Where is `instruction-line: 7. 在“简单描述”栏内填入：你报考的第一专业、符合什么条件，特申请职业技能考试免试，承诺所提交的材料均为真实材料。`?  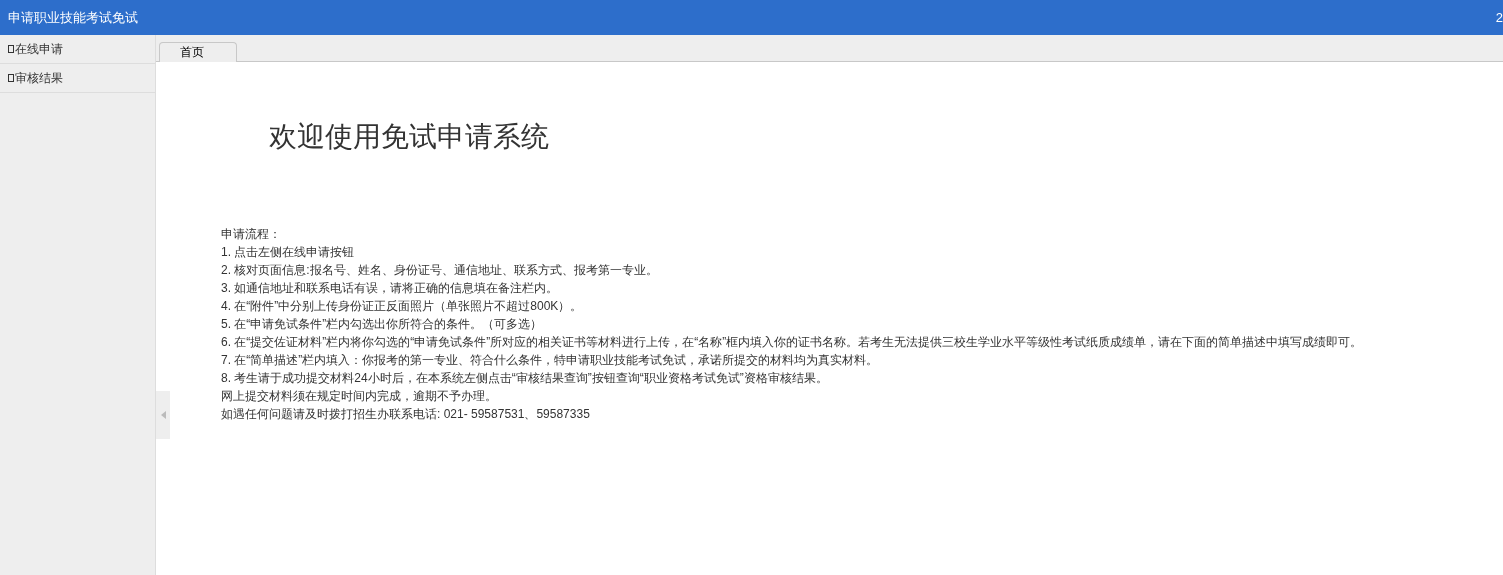 instruction-line: 7. 在“简单描述”栏内填入：你报考的第一专业、符合什么条件，特申请职业技能考试免试，承诺所提交的材料均为真实材料。 is located at coordinates (550, 360).